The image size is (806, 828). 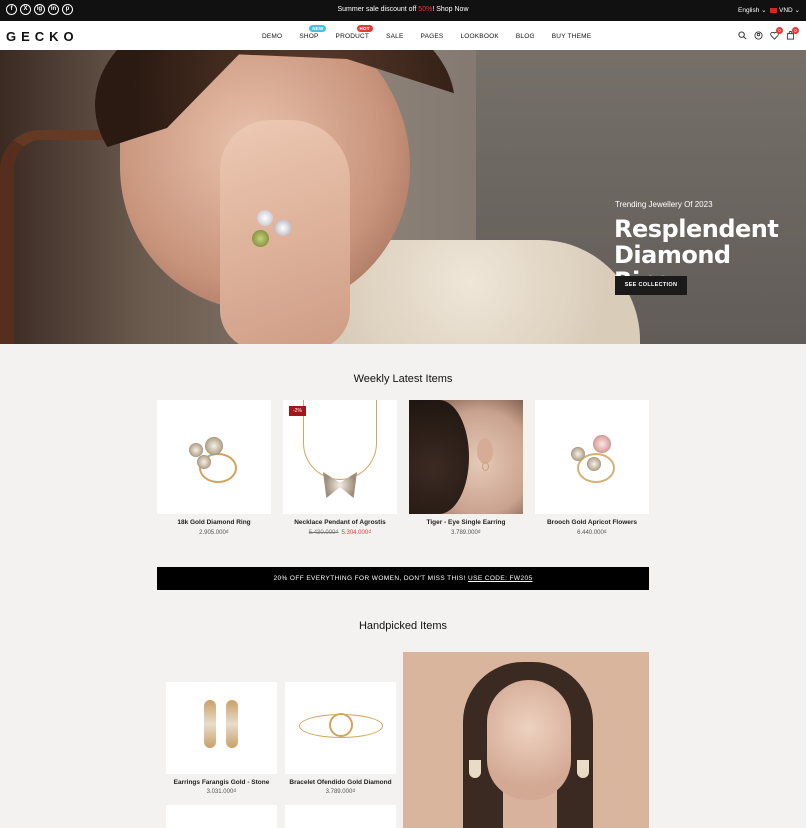 I want to click on wishlist-icon: 0, so click(x=776, y=33).